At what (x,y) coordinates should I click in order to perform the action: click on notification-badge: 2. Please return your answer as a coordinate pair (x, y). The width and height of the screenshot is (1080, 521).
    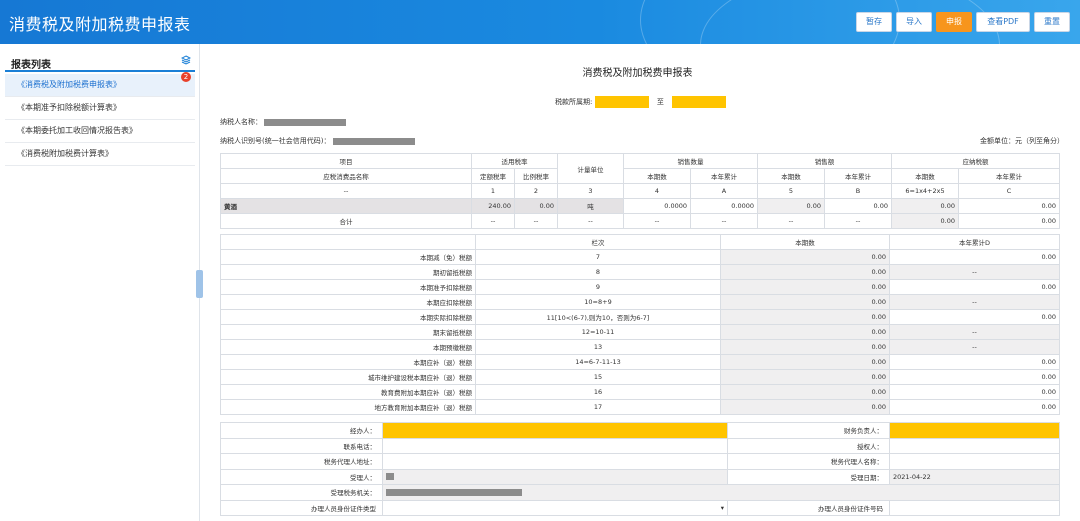
    Looking at the image, I should click on (186, 77).